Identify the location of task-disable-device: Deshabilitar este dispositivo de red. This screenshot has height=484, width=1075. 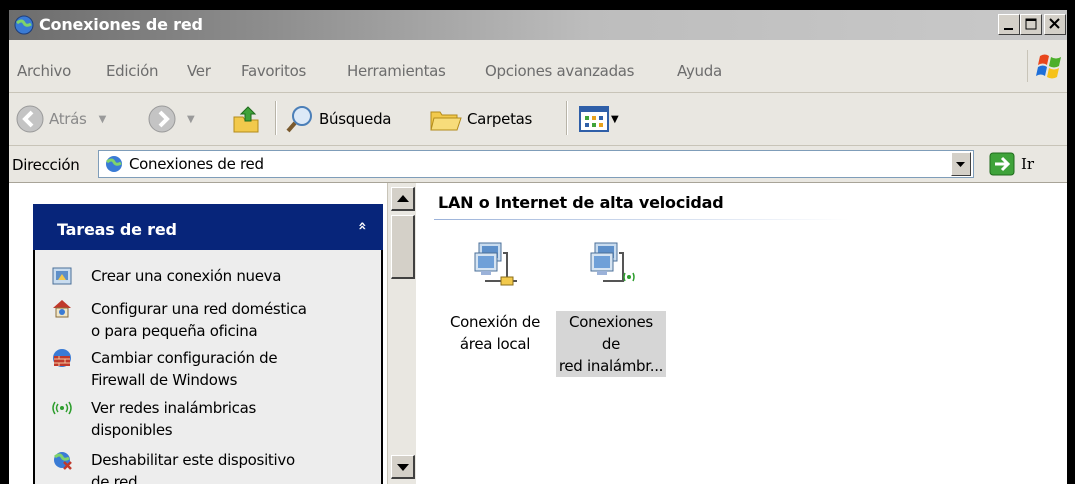
(173, 466).